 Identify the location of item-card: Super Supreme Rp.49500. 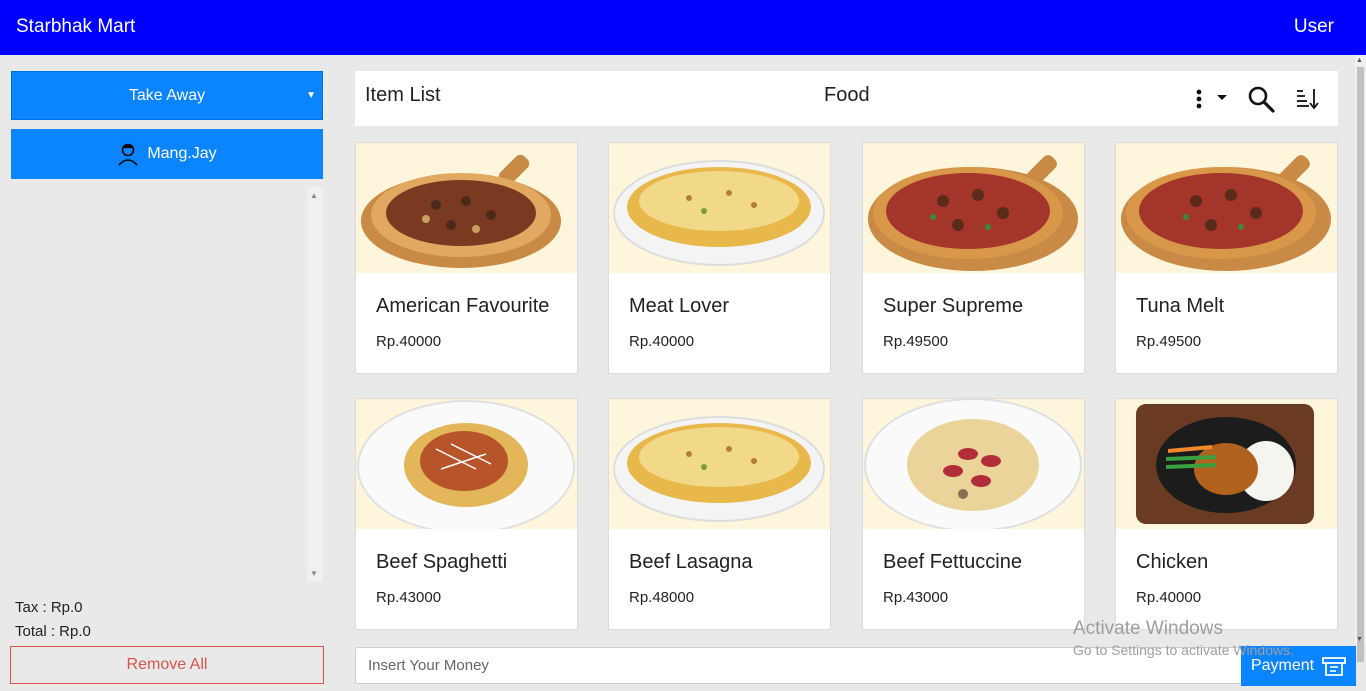
(973, 258).